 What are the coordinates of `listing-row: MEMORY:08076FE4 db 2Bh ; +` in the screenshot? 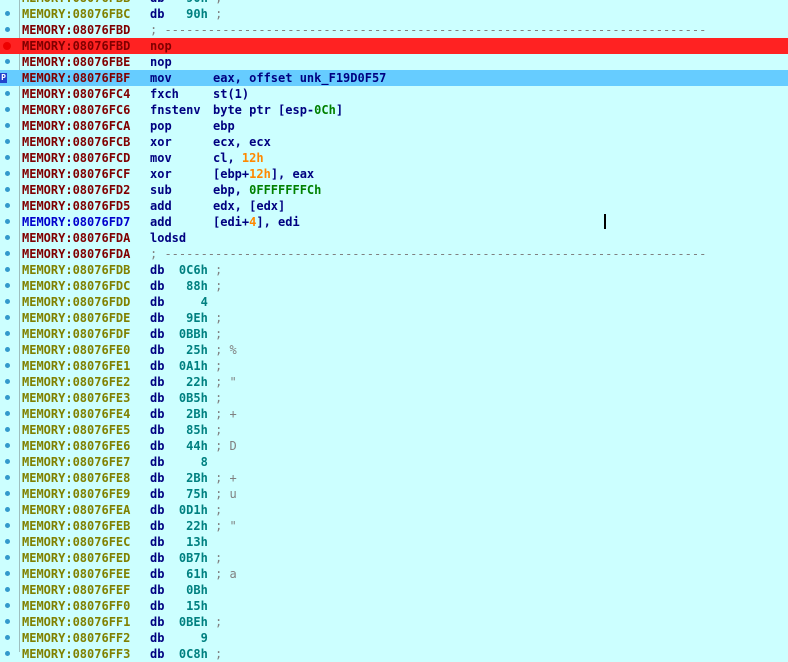 It's located at (394, 414).